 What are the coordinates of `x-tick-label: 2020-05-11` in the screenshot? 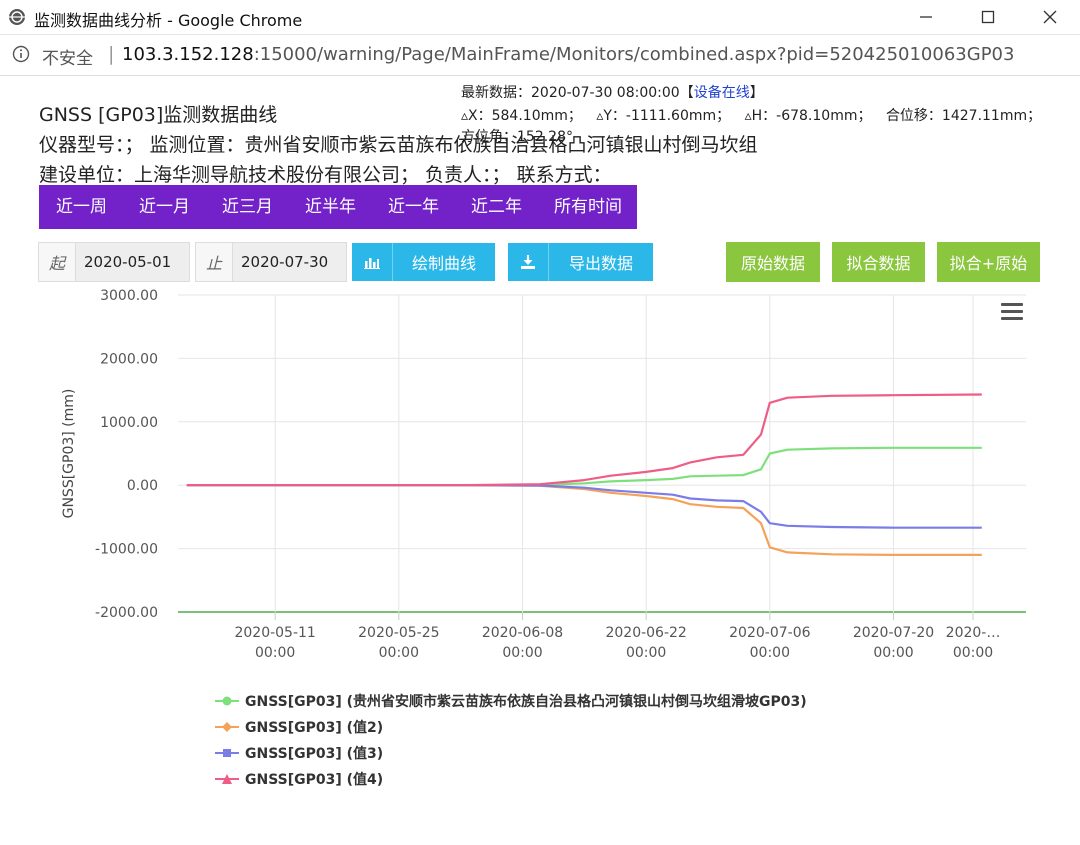 It's located at (274, 633).